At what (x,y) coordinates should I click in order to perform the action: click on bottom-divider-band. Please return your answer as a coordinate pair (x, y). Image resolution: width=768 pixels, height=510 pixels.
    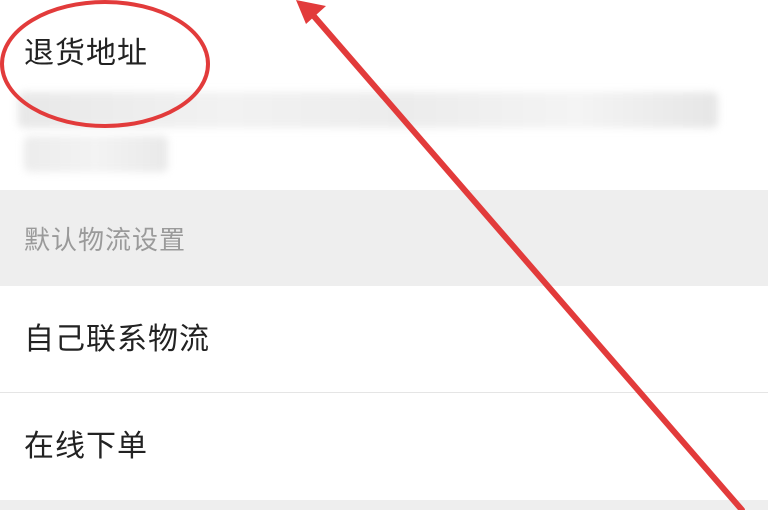
    Looking at the image, I should click on (384, 505).